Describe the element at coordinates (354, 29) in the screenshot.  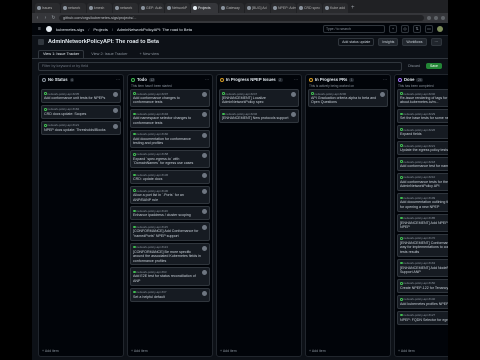
I see `search-input: Type / to search` at that location.